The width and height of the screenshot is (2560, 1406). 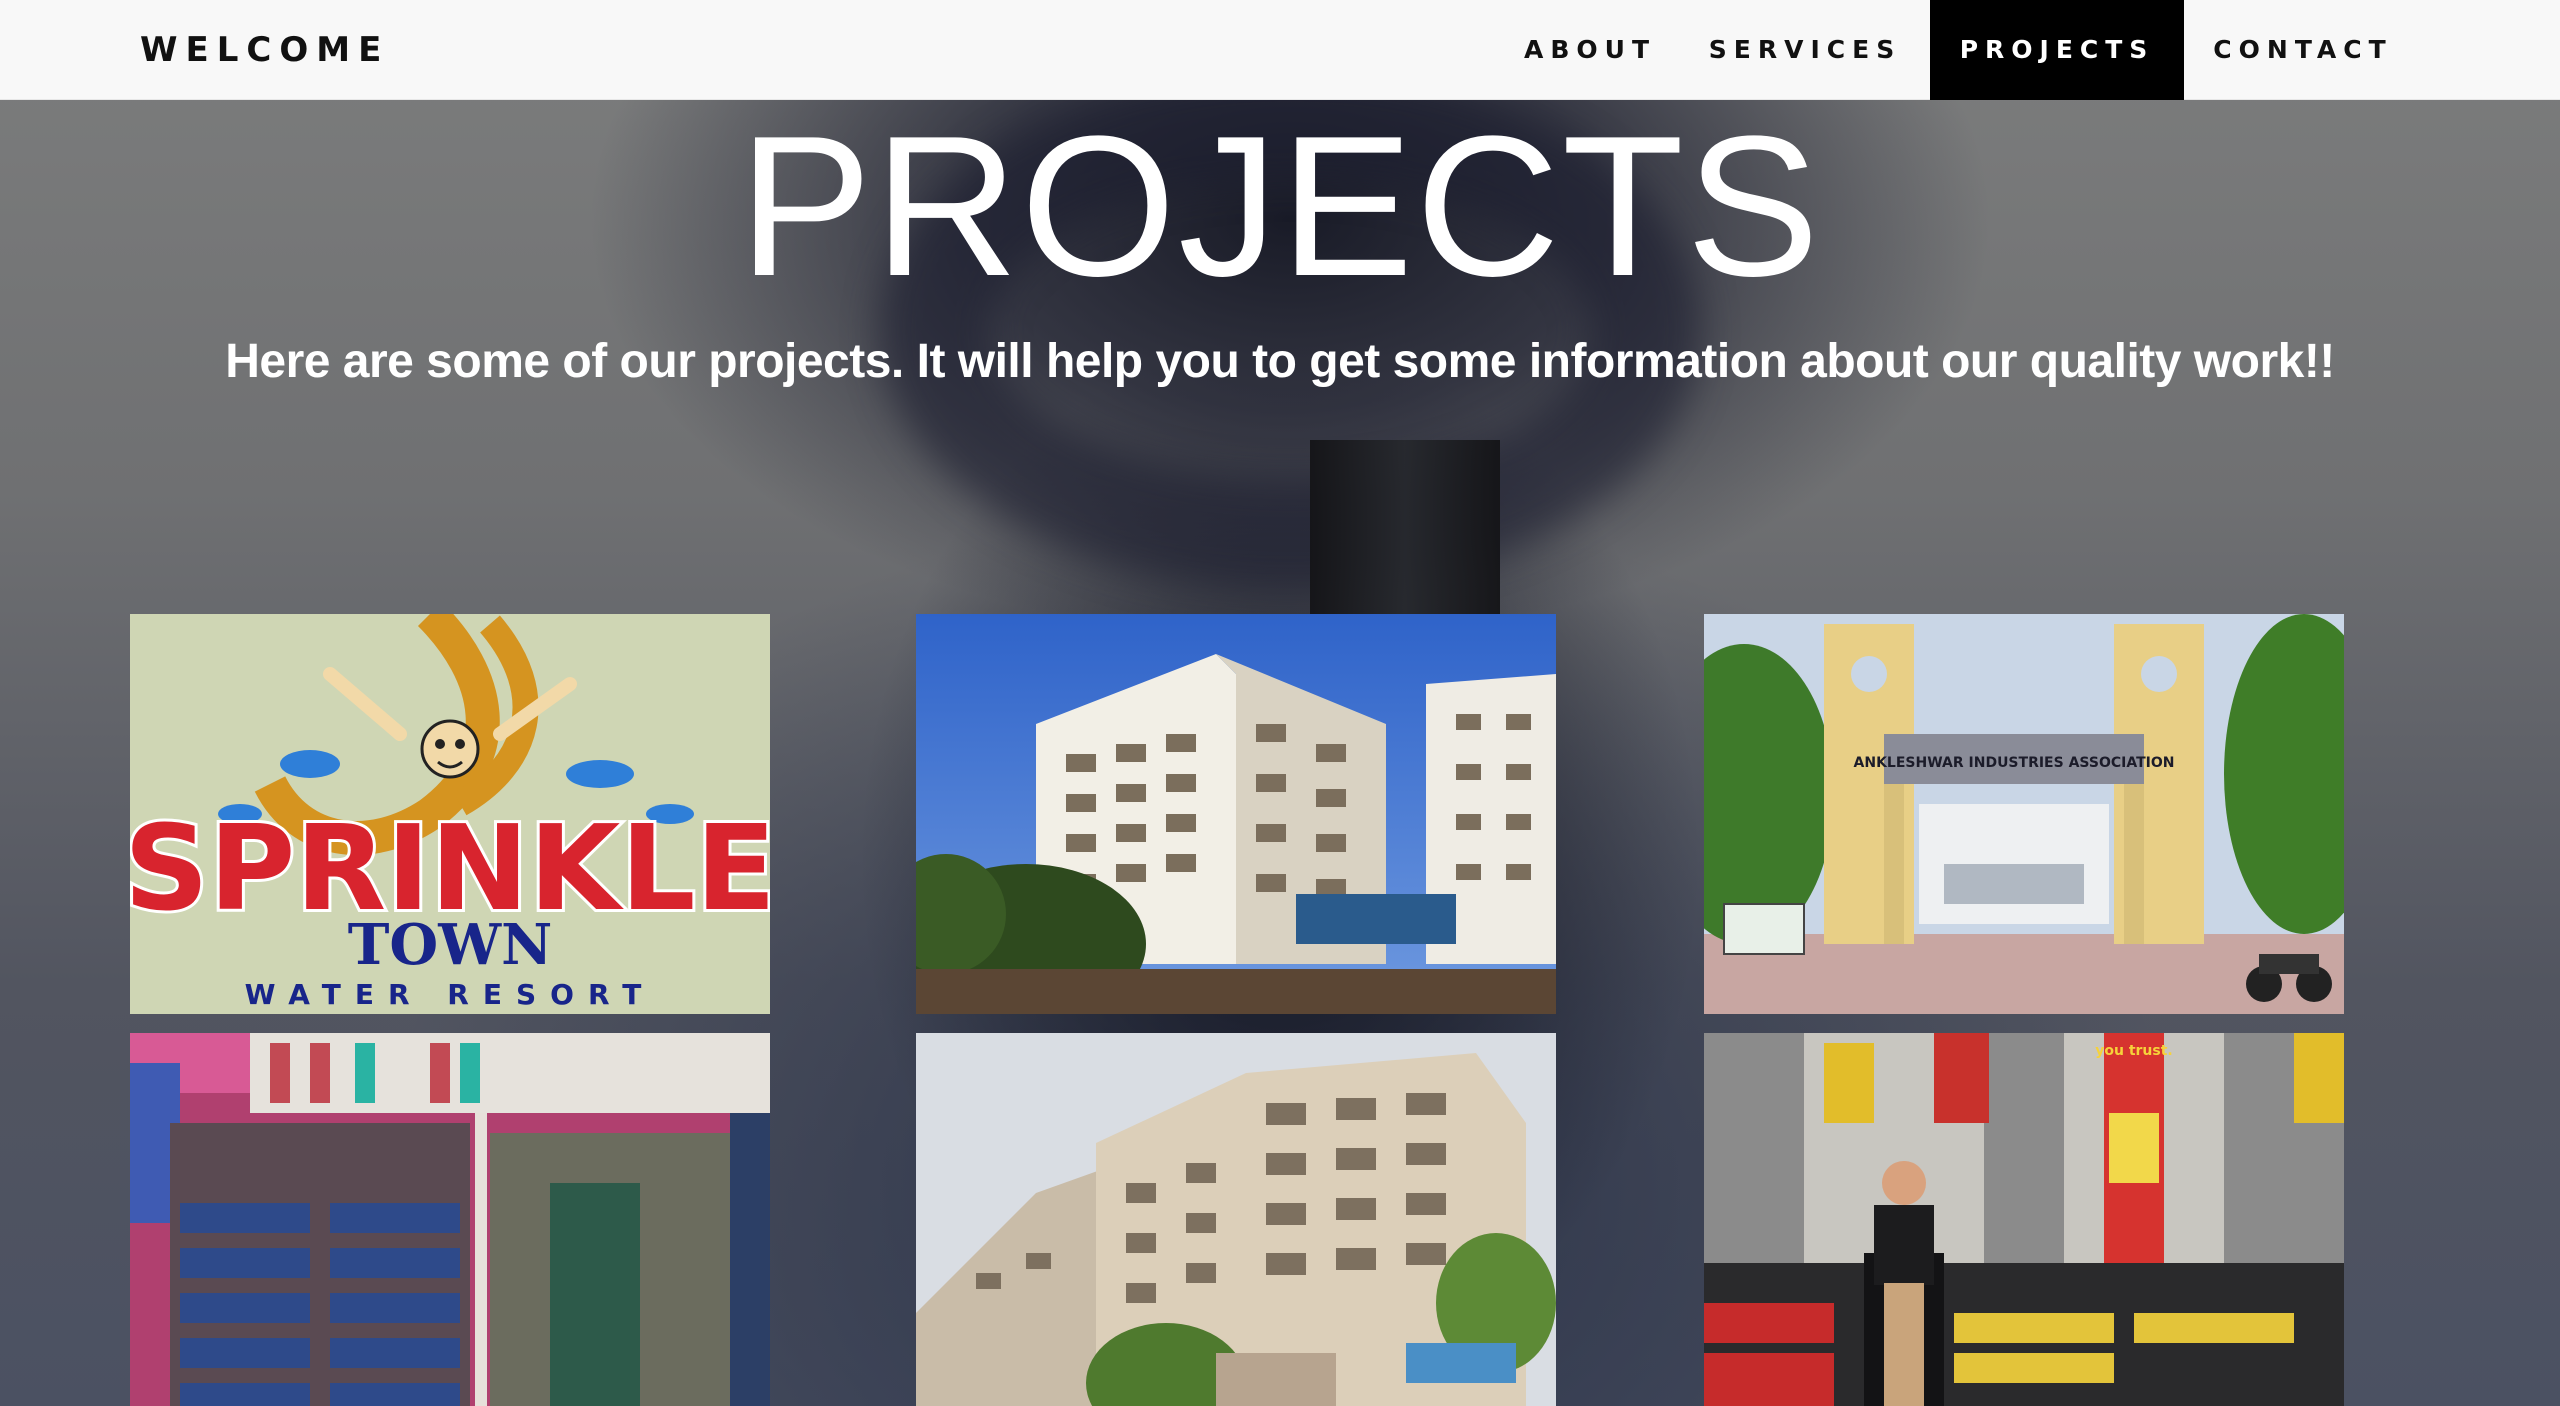 What do you see at coordinates (2134, 1051) in the screenshot?
I see `store-banner-text: you trust.` at bounding box center [2134, 1051].